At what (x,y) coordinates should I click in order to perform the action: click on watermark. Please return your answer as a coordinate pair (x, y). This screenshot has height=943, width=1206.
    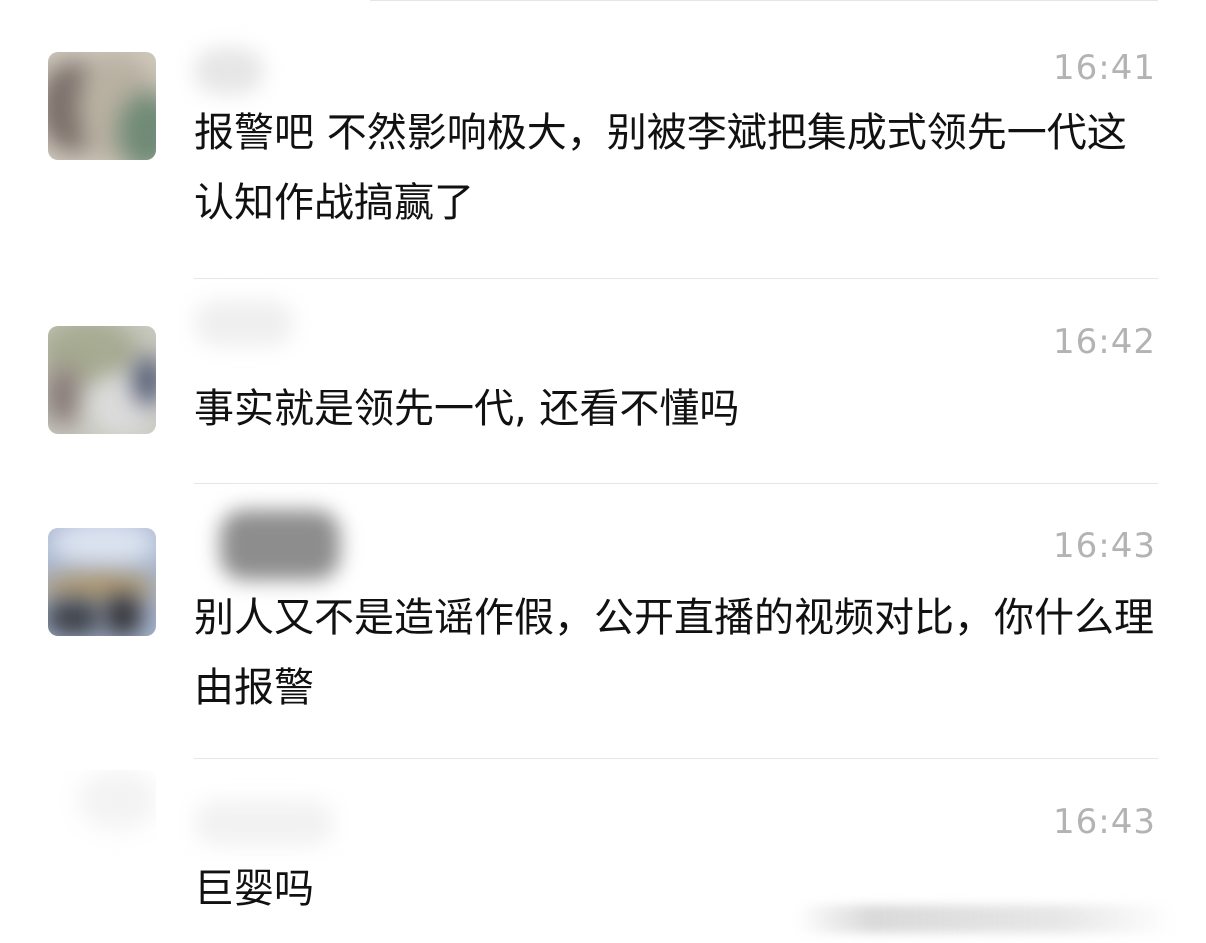
    Looking at the image, I should click on (985, 919).